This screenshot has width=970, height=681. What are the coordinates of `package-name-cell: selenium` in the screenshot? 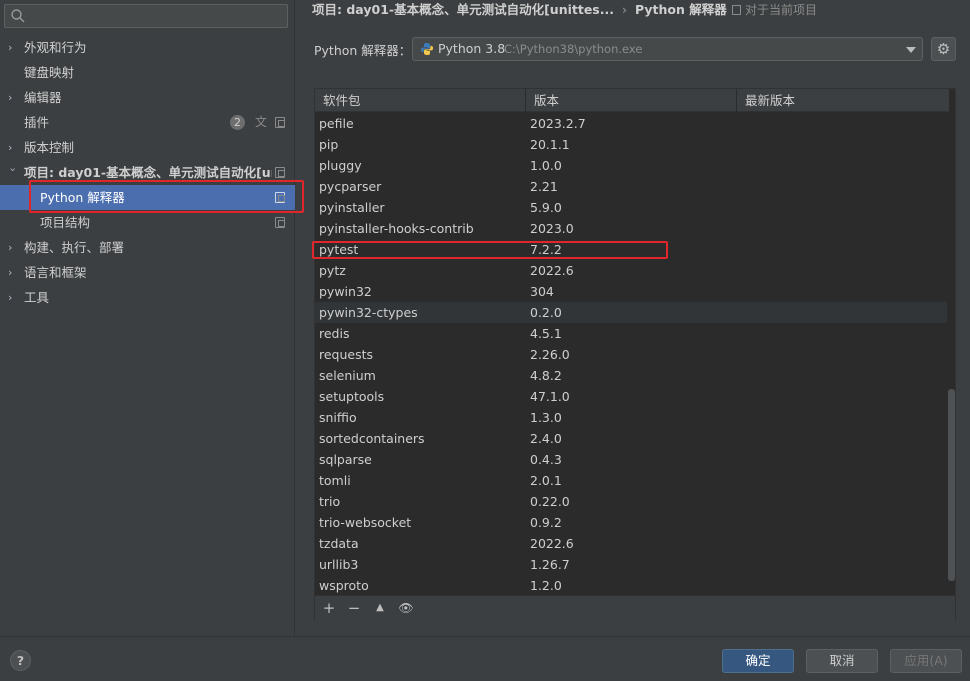 It's located at (347, 375).